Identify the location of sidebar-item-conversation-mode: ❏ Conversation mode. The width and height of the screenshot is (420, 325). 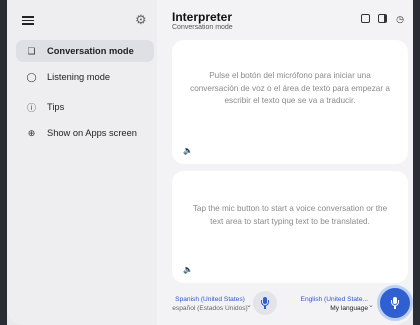
(85, 51).